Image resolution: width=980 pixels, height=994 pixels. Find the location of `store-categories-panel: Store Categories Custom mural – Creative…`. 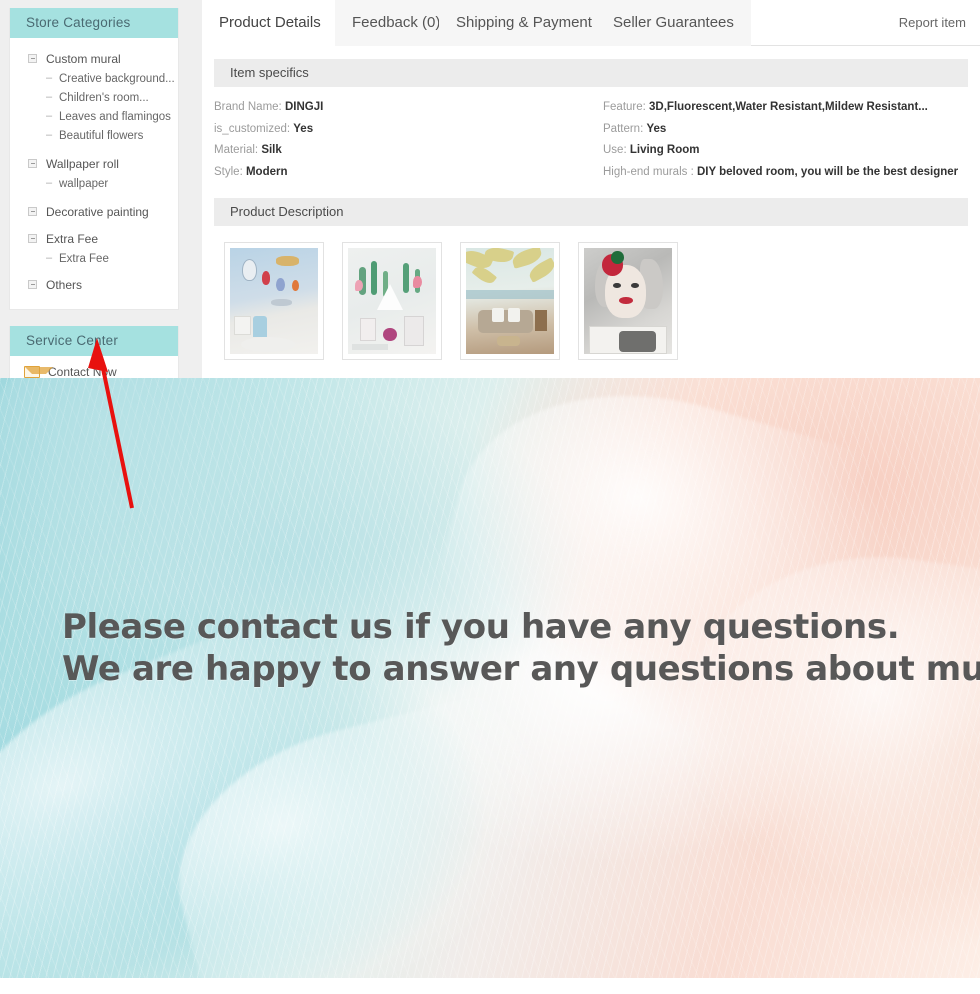

store-categories-panel: Store Categories Custom mural – Creative… is located at coordinates (94, 159).